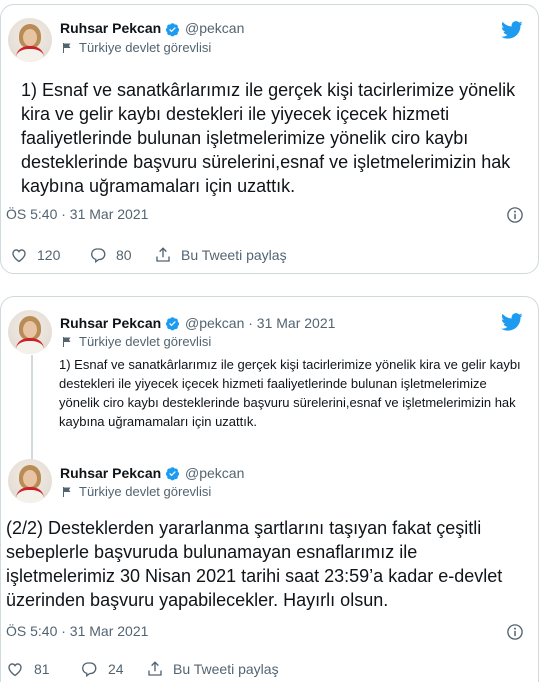 This screenshot has height=682, width=541. What do you see at coordinates (116, 669) in the screenshot?
I see `reply-count: 24` at bounding box center [116, 669].